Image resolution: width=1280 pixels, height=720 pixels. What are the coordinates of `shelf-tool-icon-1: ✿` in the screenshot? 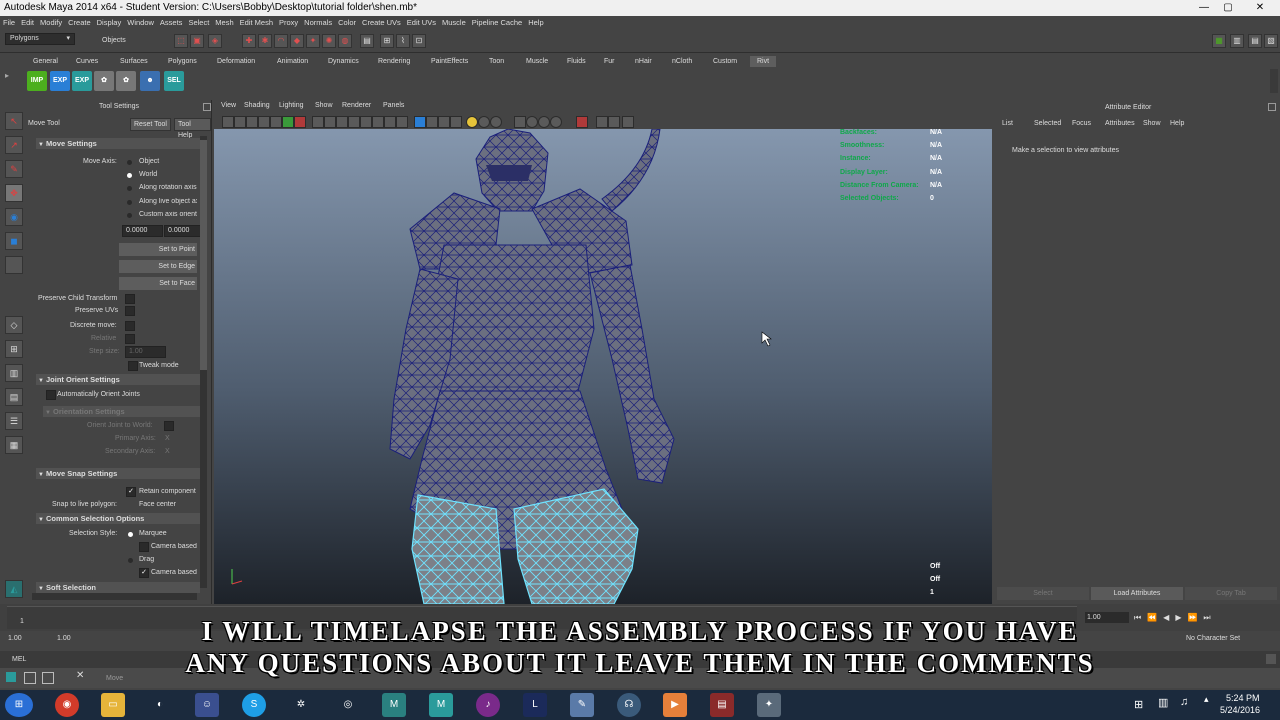 It's located at (104, 81).